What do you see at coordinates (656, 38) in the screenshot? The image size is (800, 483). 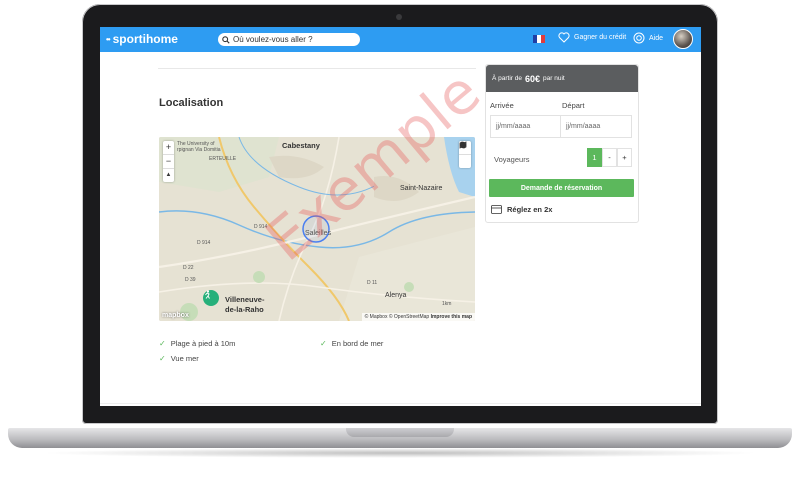 I see `help-label: Aide` at bounding box center [656, 38].